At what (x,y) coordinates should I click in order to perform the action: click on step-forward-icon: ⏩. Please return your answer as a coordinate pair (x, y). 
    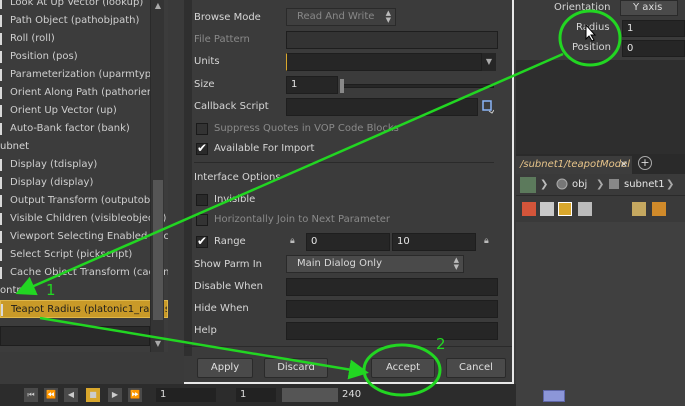
    Looking at the image, I should click on (135, 395).